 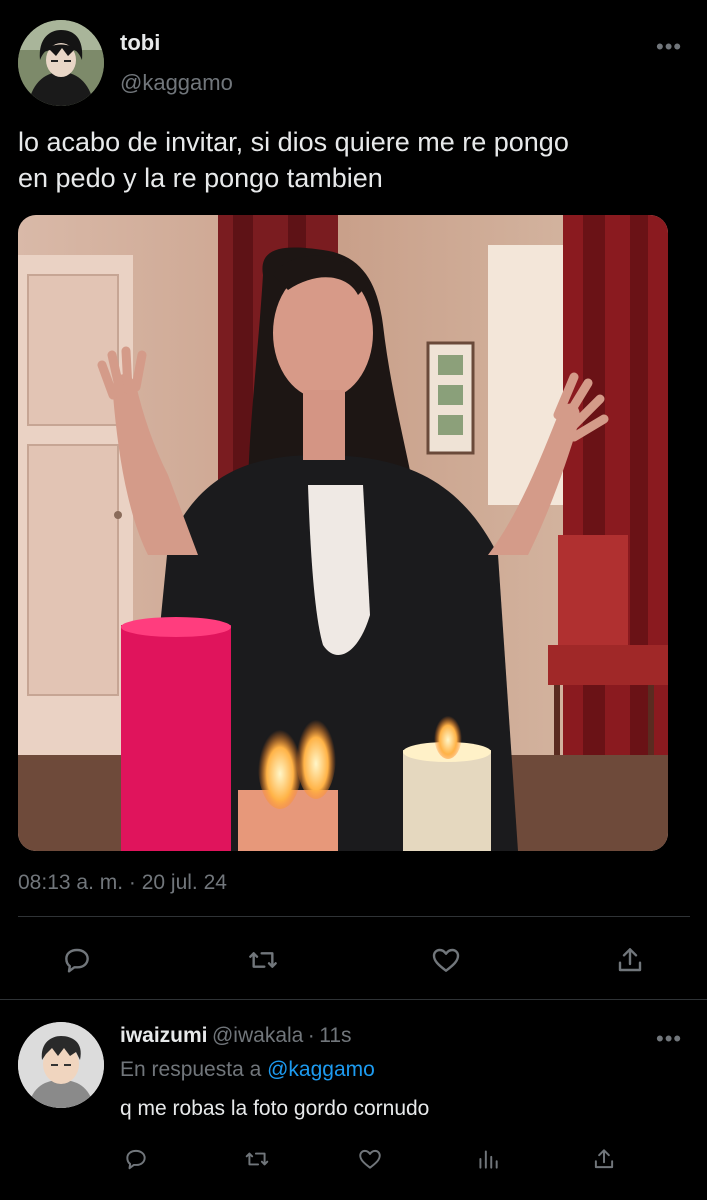 I want to click on reply-context: En respuesta a @kaggamo, so click(x=247, y=1070).